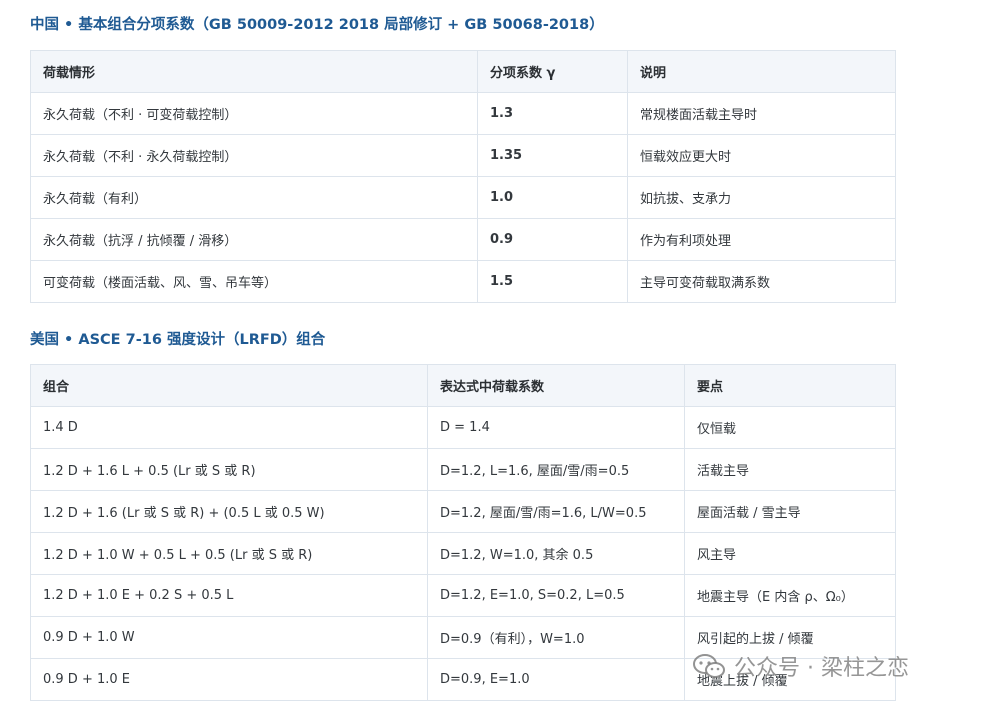 This screenshot has width=996, height=712. I want to click on key-point-cell: 风主导, so click(790, 553).